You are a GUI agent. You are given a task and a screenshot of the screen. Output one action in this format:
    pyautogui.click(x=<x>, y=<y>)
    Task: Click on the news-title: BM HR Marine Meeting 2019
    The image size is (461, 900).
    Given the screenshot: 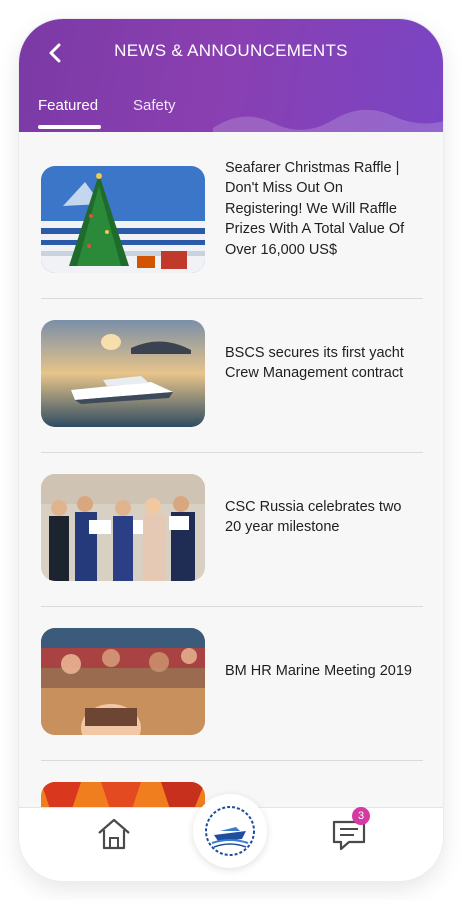 What is the action you would take?
    pyautogui.click(x=318, y=670)
    